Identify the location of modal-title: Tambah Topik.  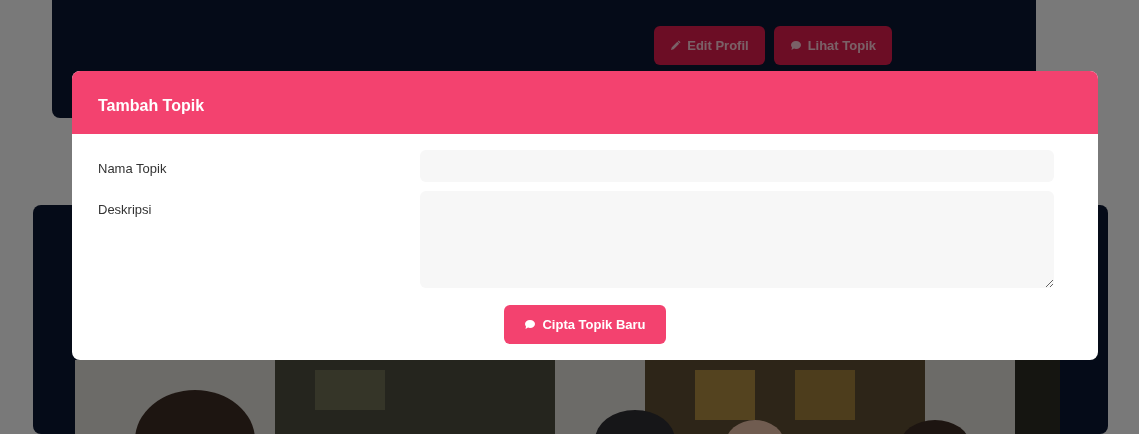
(151, 106).